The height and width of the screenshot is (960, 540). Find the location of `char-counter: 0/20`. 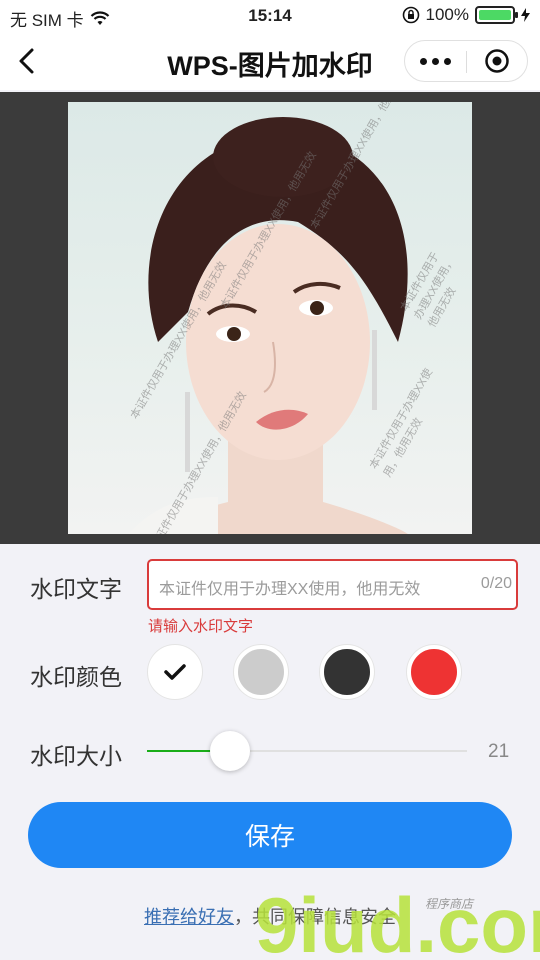

char-counter: 0/20 is located at coordinates (496, 583).